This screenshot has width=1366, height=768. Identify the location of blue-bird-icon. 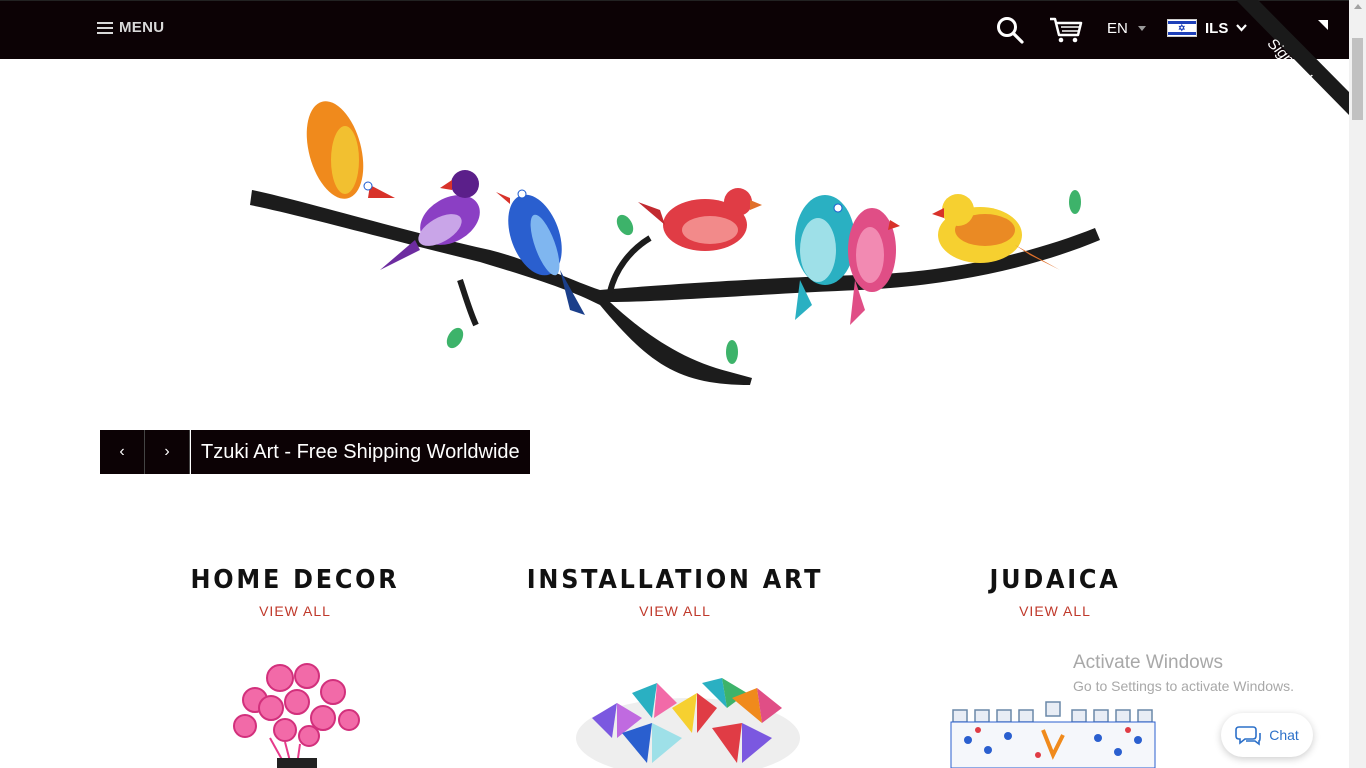
(540, 252).